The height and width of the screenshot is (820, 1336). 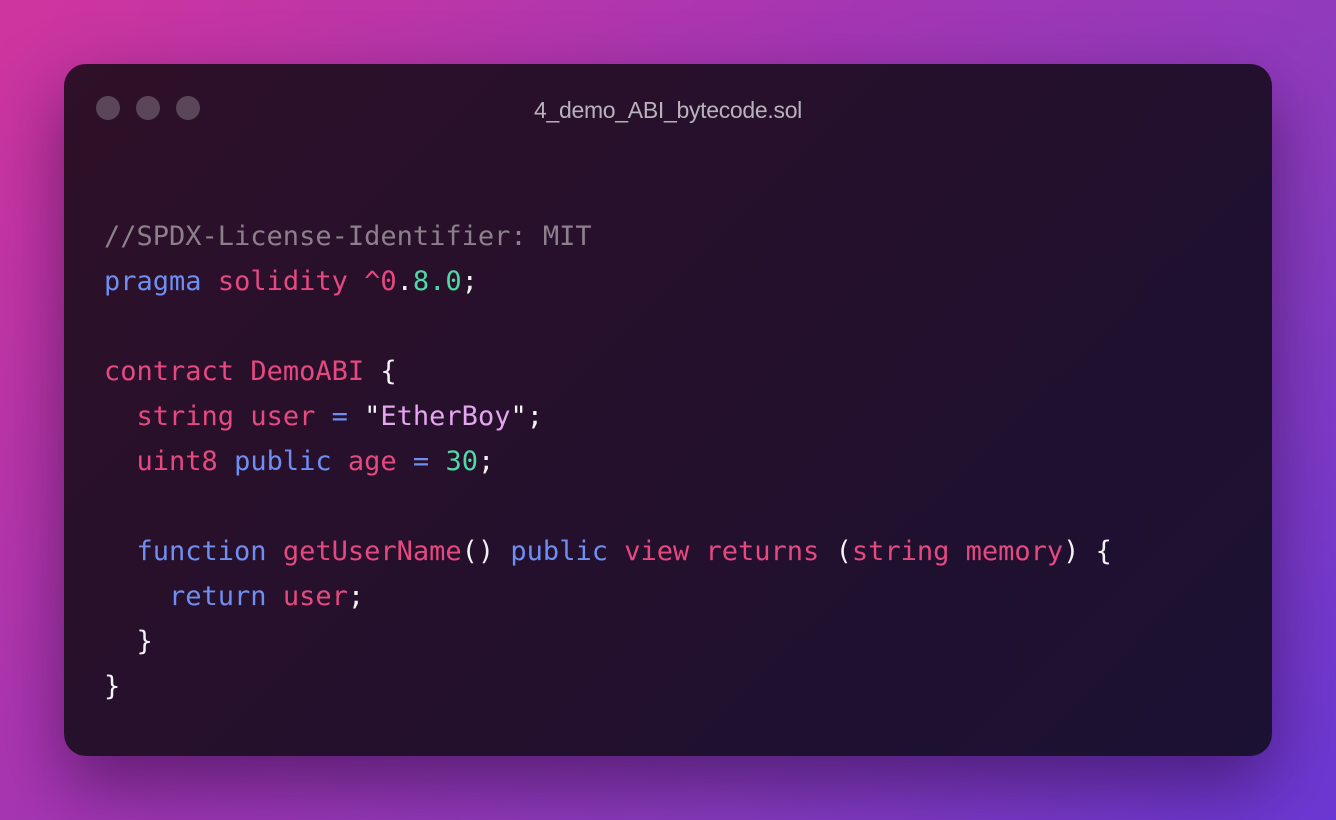 I want to click on window-titlebar: 4_demo_ABI_bytecode.sol, so click(x=668, y=109).